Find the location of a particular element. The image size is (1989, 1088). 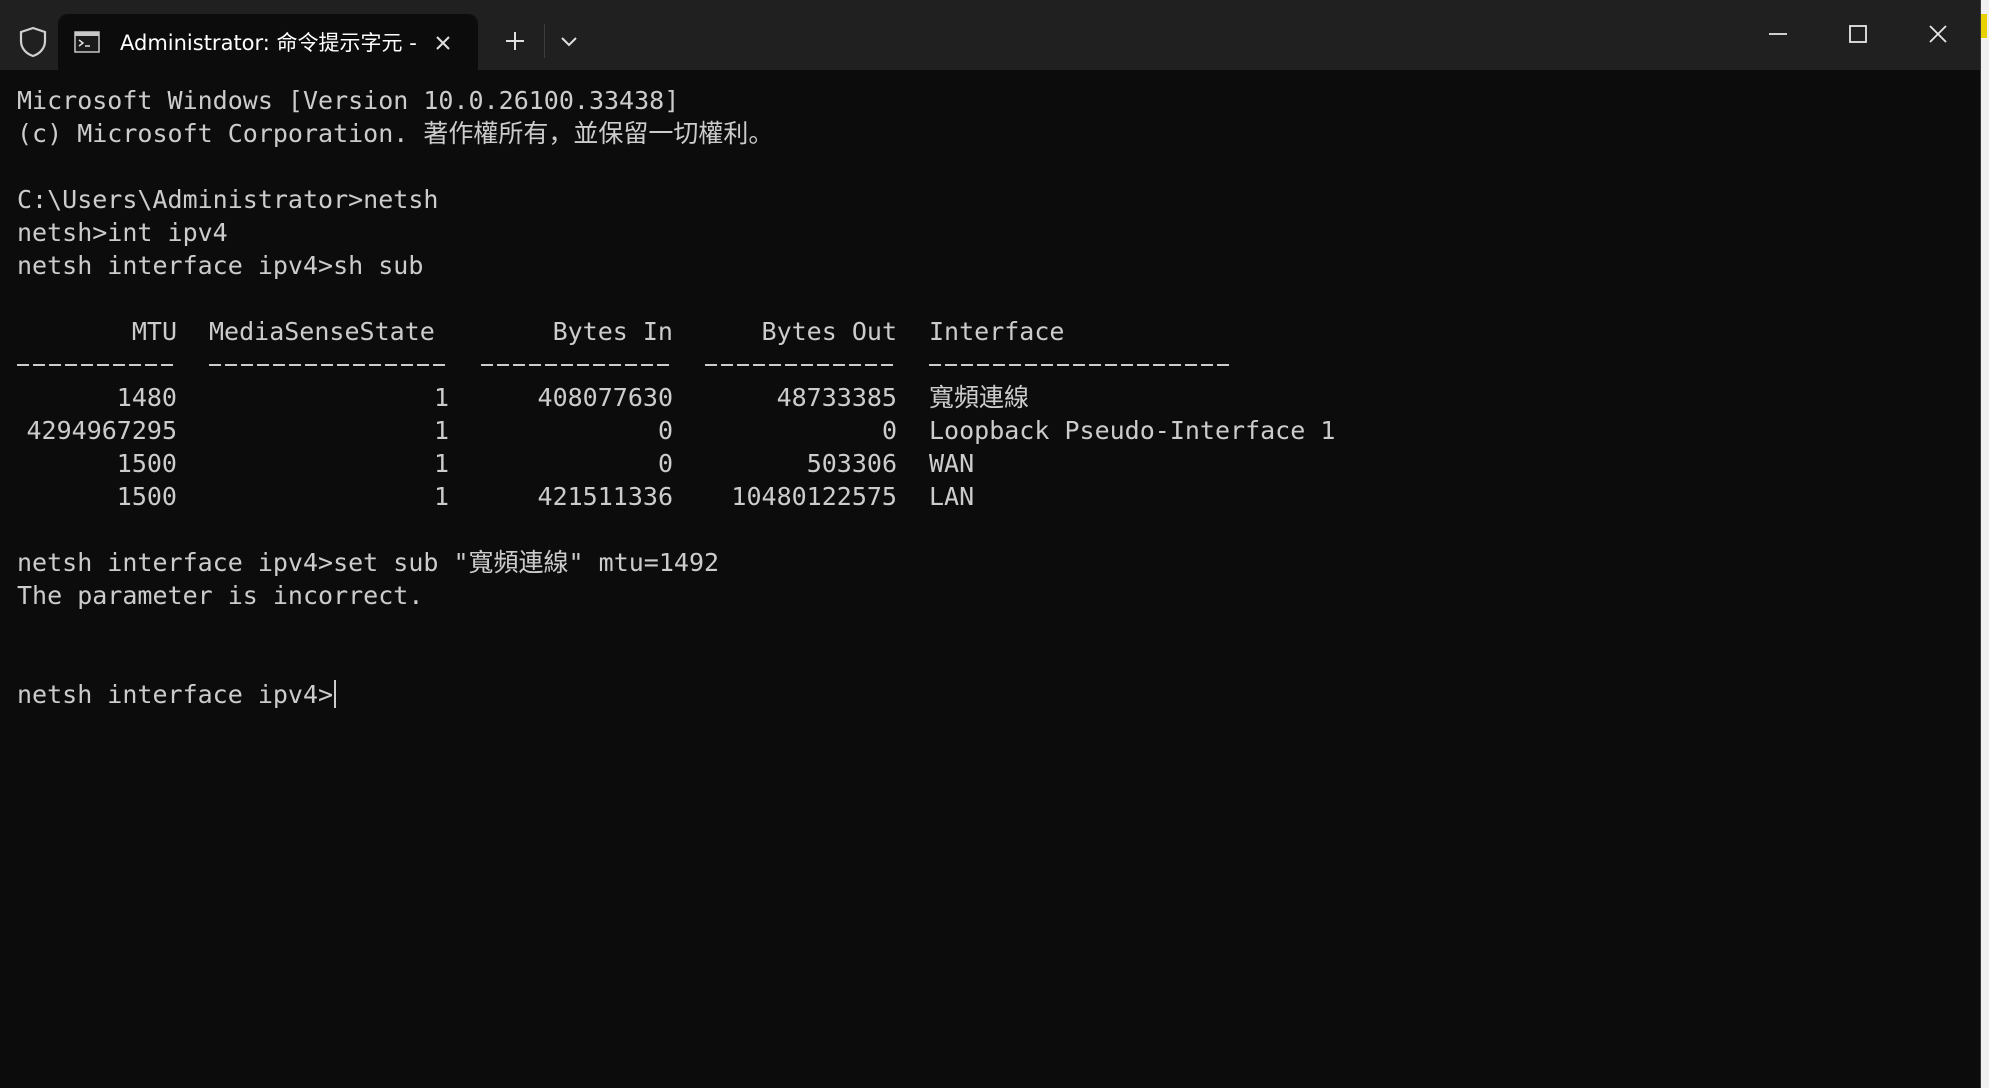

tab-title: Administrator: 命令提示字元 - is located at coordinates (268, 43).